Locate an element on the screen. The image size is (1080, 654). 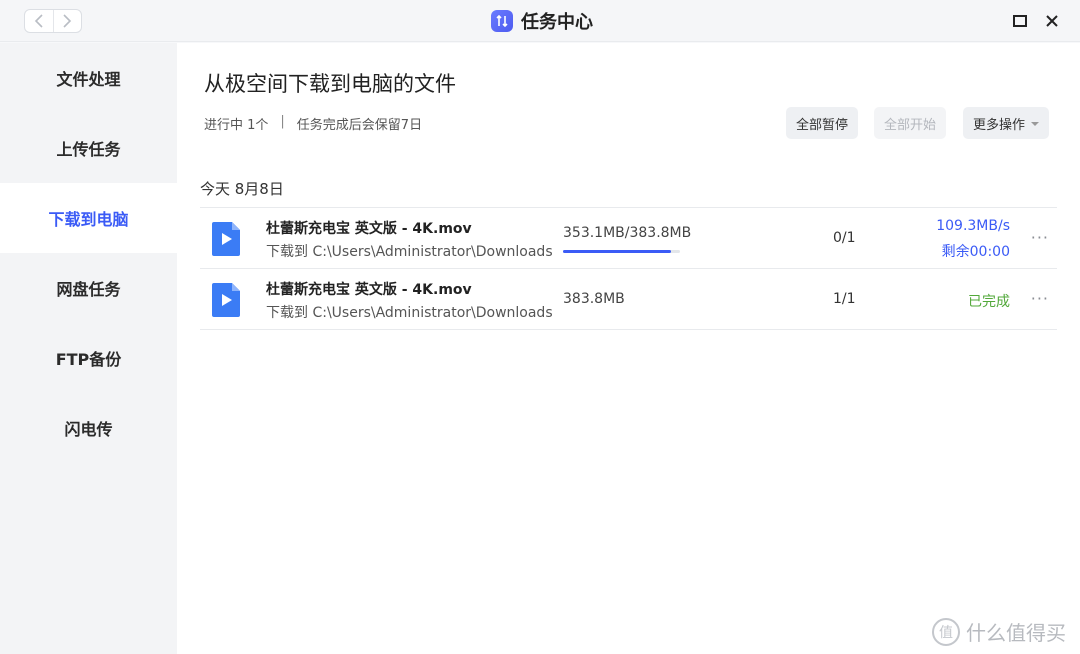
task-progress-bar is located at coordinates (621, 251).